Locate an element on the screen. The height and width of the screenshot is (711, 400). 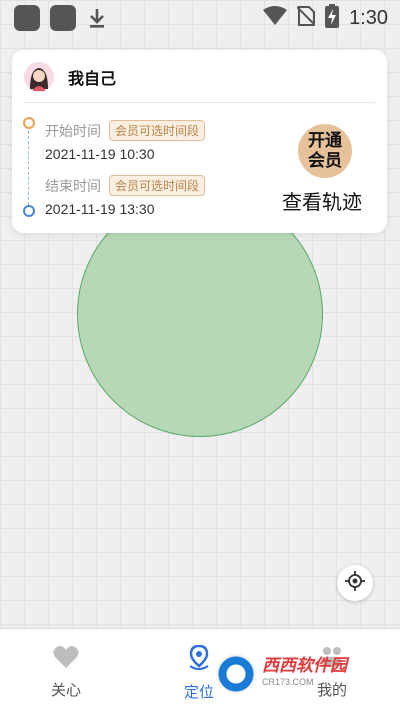
wifi-icon is located at coordinates (275, 18).